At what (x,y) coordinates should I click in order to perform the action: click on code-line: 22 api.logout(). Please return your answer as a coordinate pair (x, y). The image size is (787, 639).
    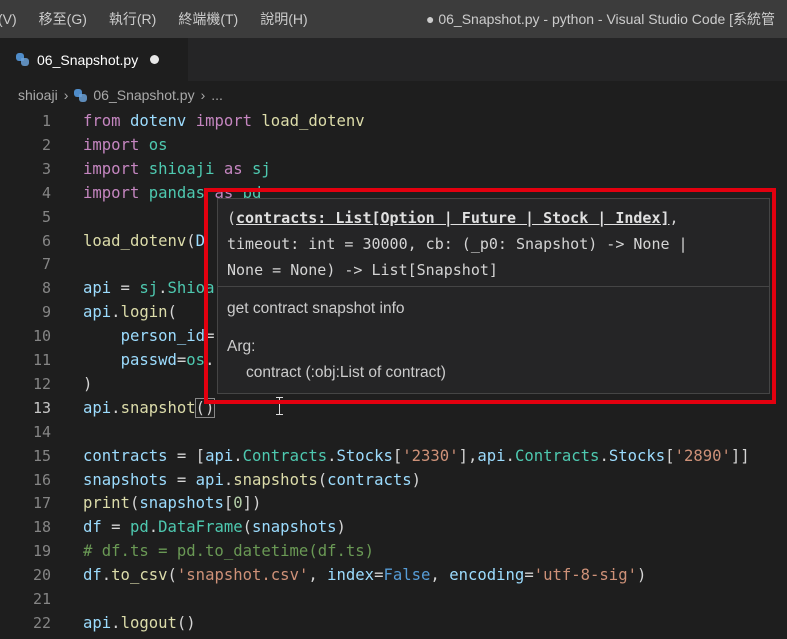
    Looking at the image, I should click on (393, 623).